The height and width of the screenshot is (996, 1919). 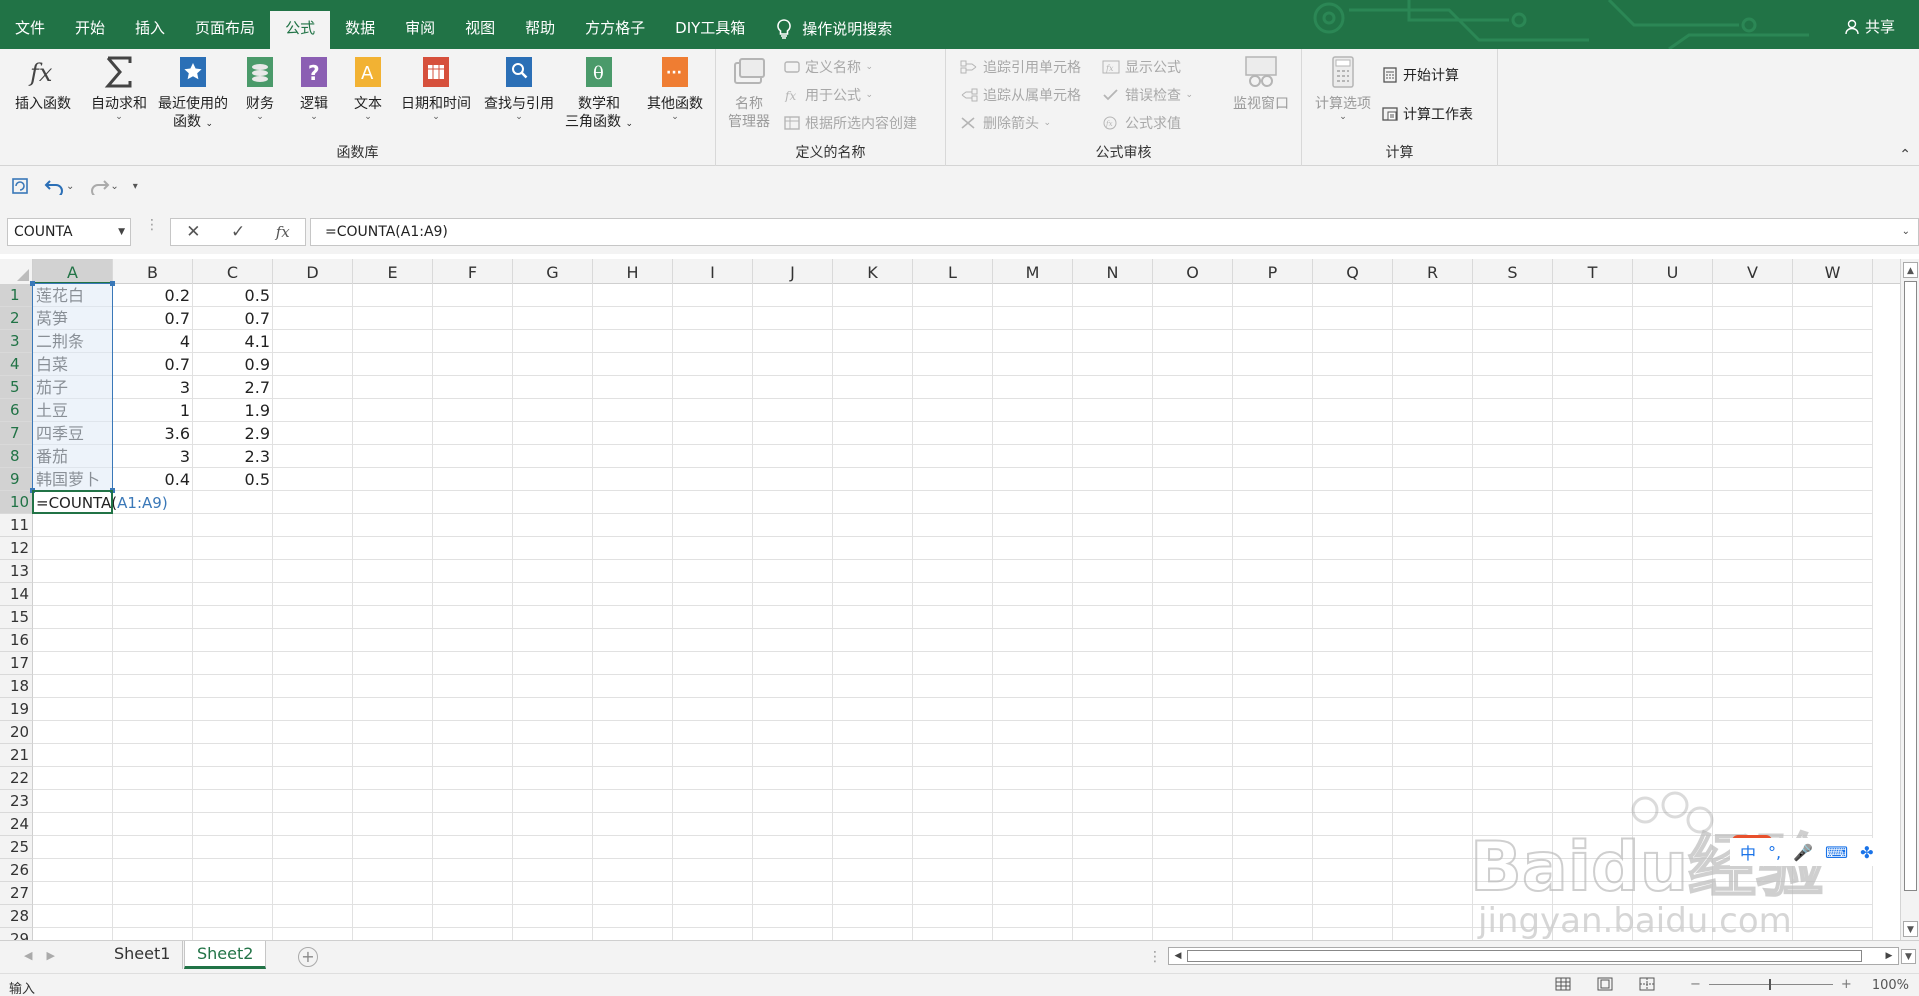 I want to click on name-manager-button: 名称 管理器, so click(x=749, y=93).